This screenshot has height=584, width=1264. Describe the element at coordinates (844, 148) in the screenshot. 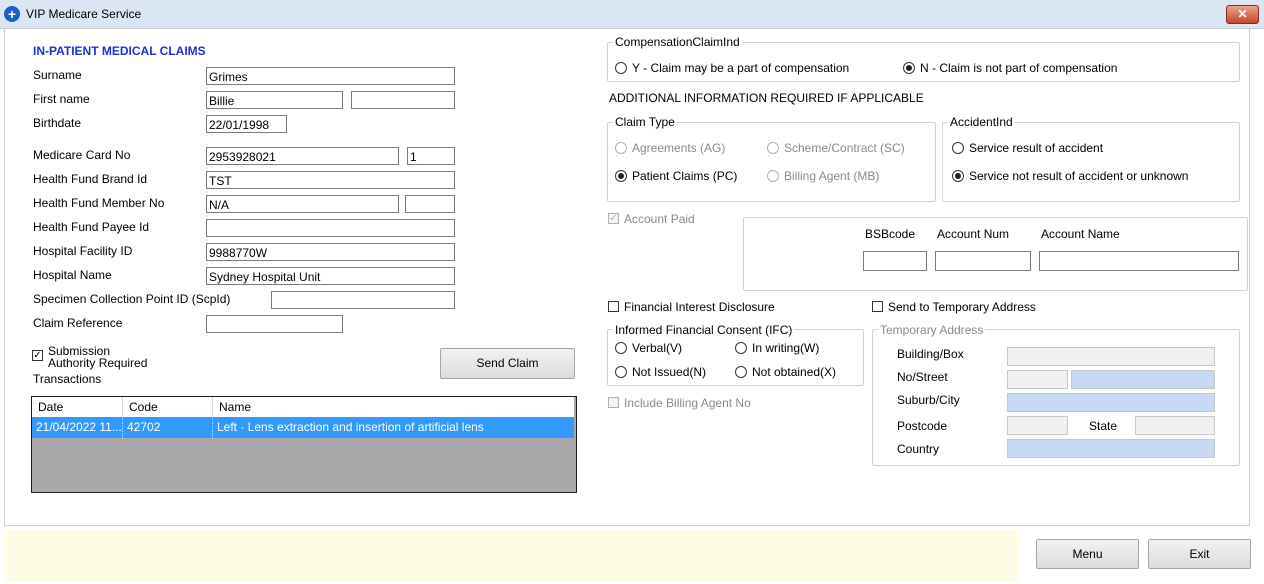

I see `claim-type-sc-label: Scheme/Contract (SC)` at that location.